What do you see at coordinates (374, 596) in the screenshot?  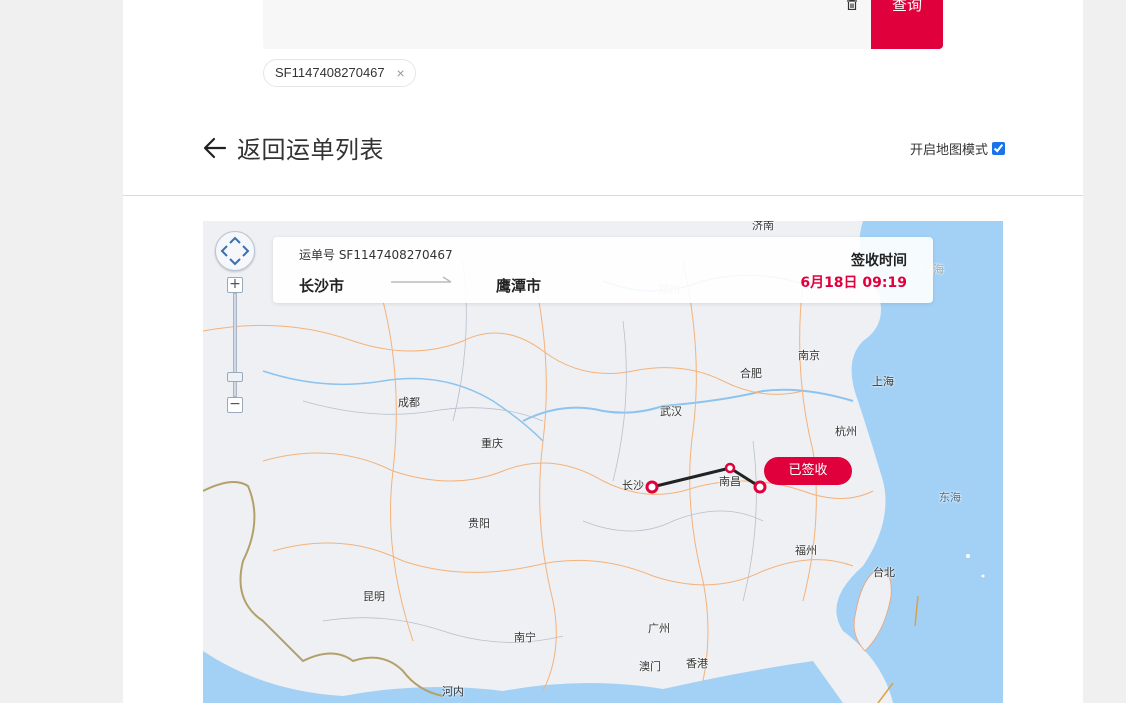 I see `city-label: 昆明` at bounding box center [374, 596].